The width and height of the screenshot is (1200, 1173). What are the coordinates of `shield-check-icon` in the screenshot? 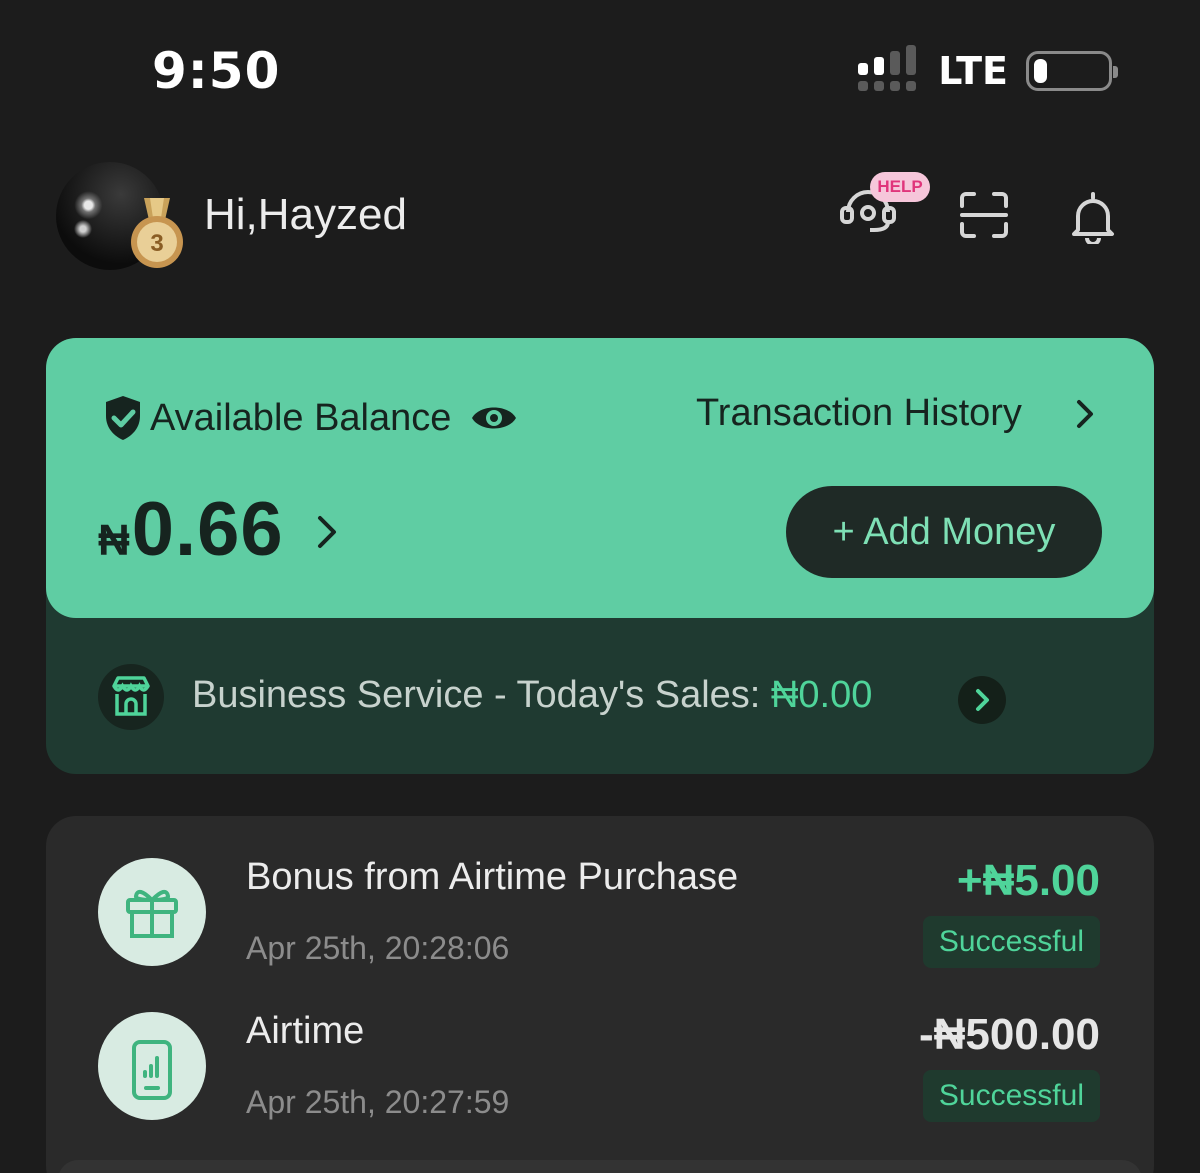 It's located at (123, 418).